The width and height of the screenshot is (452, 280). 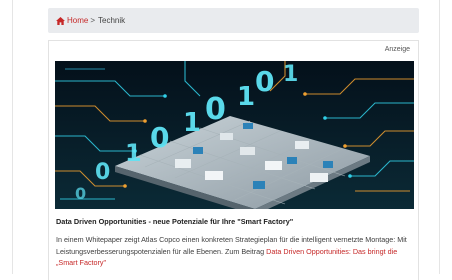 I want to click on breadcrumb-current: Technik, so click(x=112, y=20).